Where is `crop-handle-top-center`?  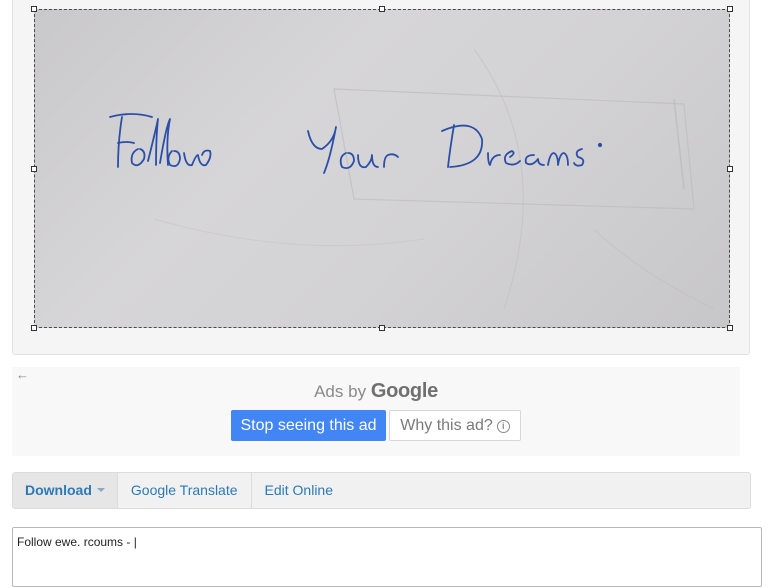
crop-handle-top-center is located at coordinates (382, 9).